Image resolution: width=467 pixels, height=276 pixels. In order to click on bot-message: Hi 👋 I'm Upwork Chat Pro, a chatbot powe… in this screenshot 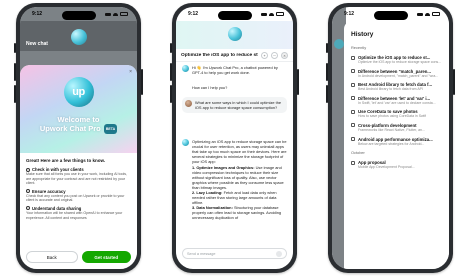, I will do `click(234, 70)`.